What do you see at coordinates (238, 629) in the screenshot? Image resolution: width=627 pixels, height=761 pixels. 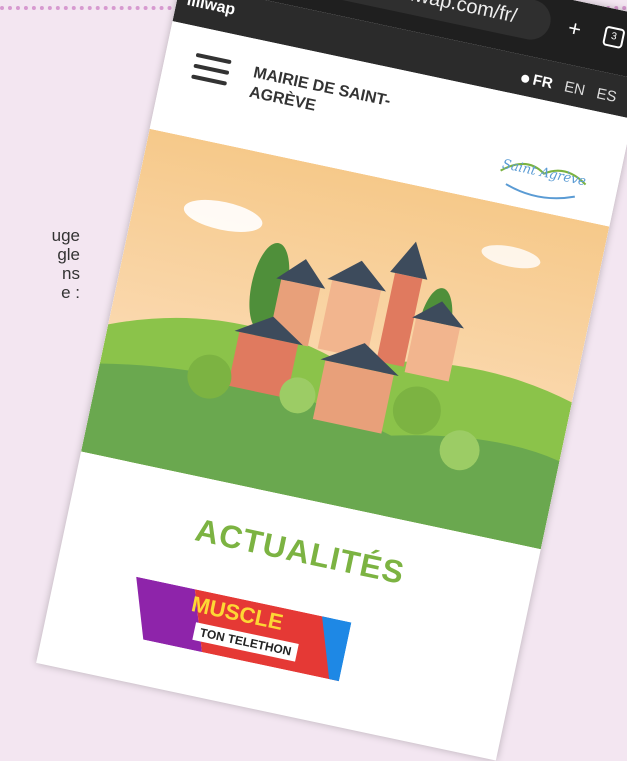 I see `telethon-banner: MUSCLE TON TELETHON` at bounding box center [238, 629].